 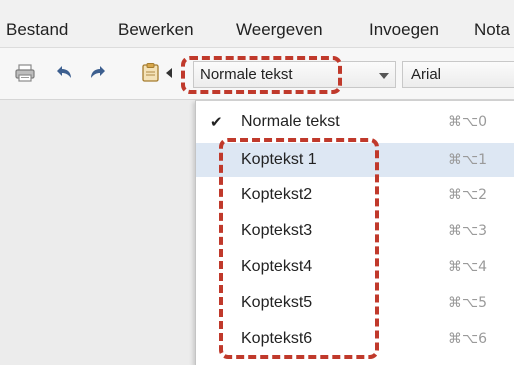 I want to click on dropdown-item-shortcut: ⌘⌥4, so click(x=468, y=267).